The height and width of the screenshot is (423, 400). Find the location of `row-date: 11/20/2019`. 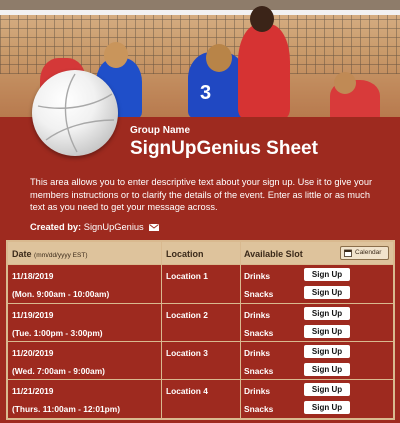

row-date: 11/20/2019 is located at coordinates (33, 353).